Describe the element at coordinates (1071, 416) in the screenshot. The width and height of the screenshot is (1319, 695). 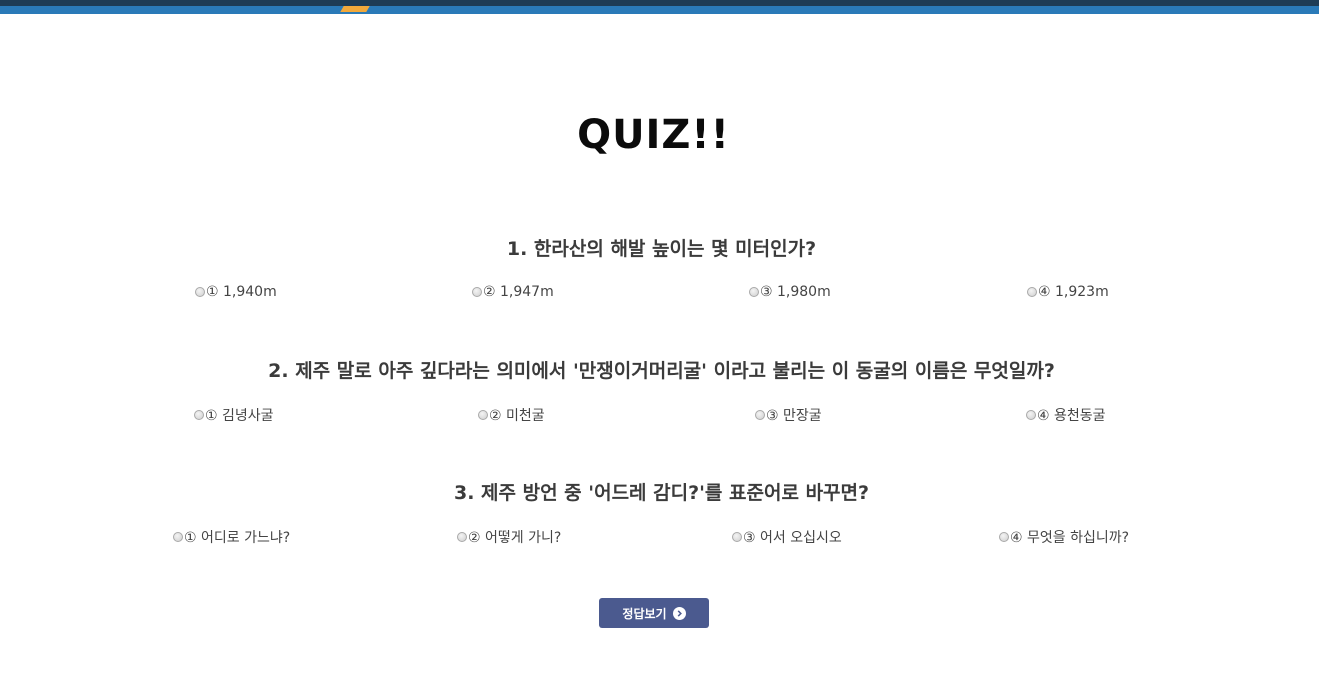
I see `option-label: ④ 용천동굴` at that location.